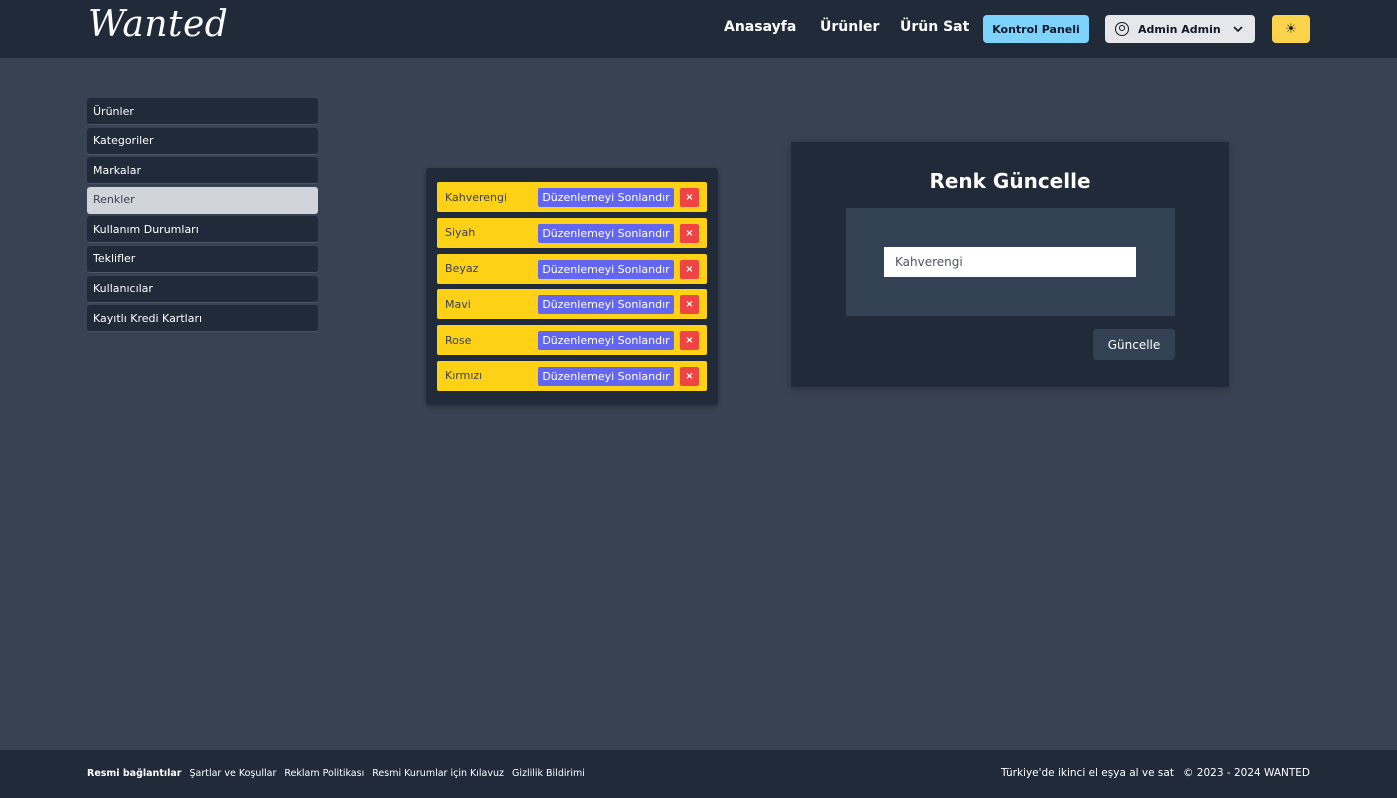  I want to click on theme-toggle-button: ☀, so click(1291, 29).